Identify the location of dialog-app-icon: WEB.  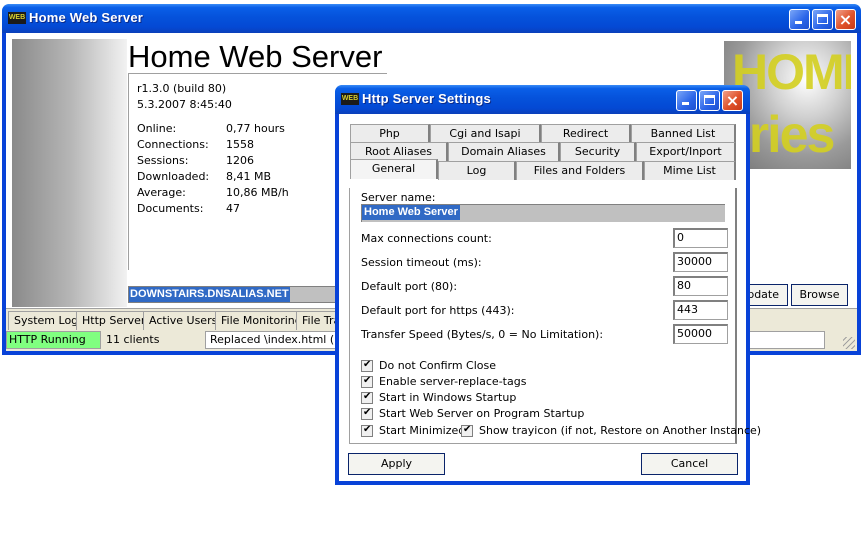
(350, 99).